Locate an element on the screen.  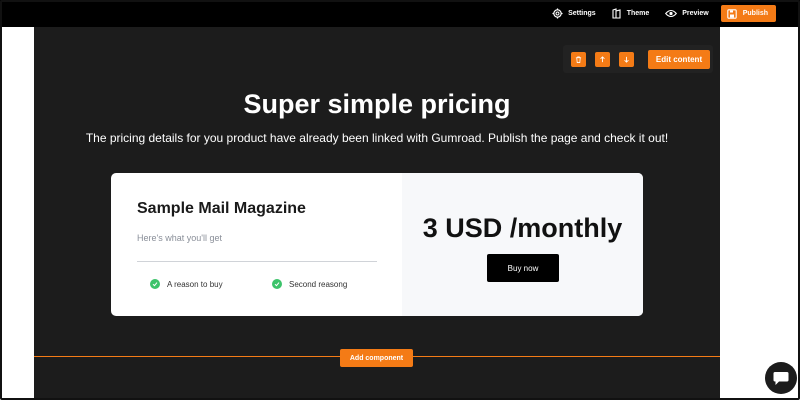
publish-button: Publish is located at coordinates (748, 13).